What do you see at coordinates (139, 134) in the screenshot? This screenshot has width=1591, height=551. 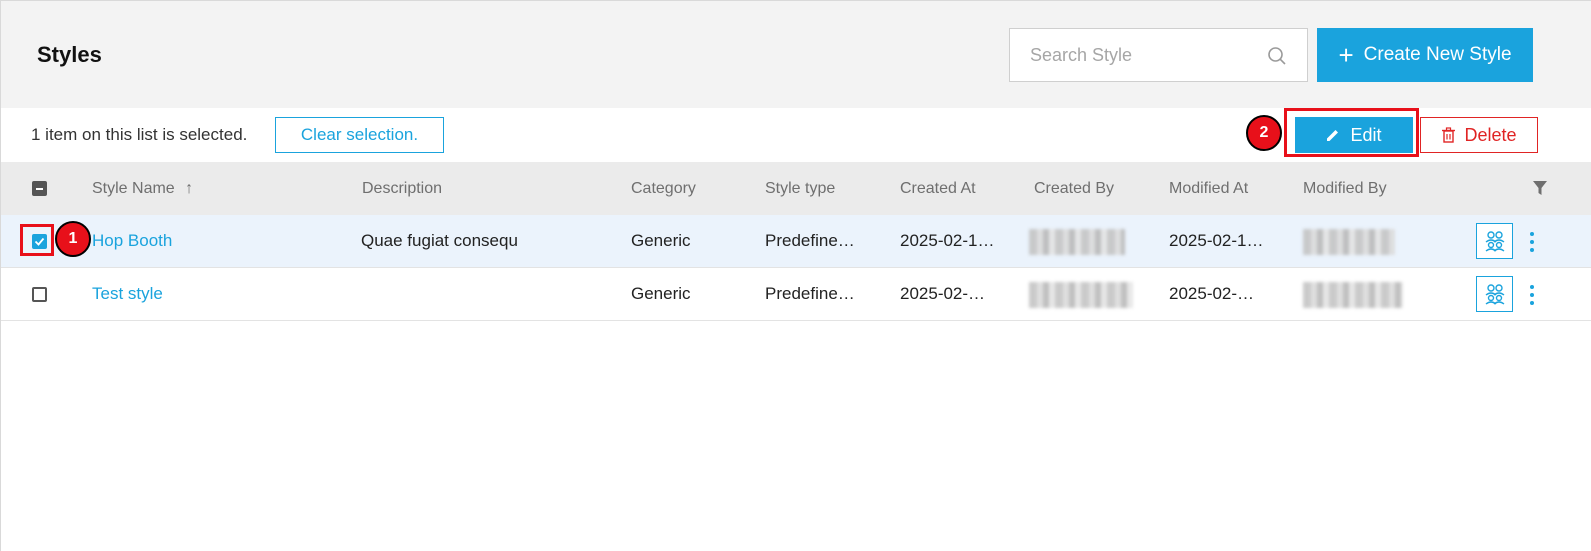 I see `selection-message: 1 item on this list is selected.` at bounding box center [139, 134].